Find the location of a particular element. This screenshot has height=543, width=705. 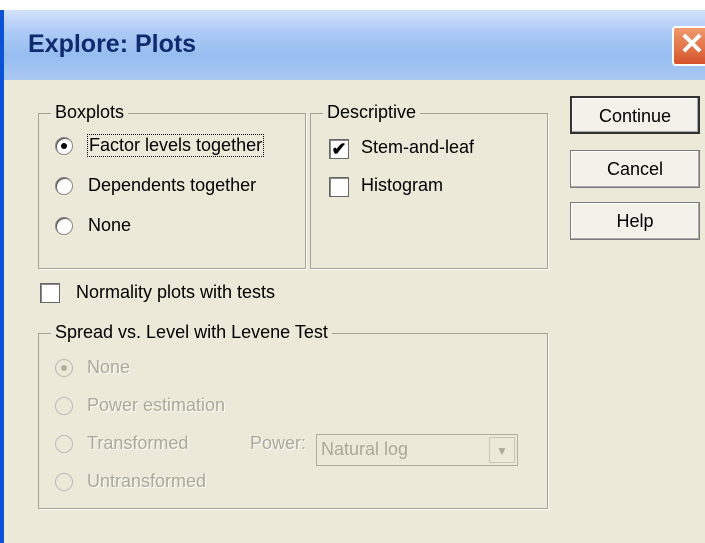

checkbox-label: Histogram is located at coordinates (402, 185).